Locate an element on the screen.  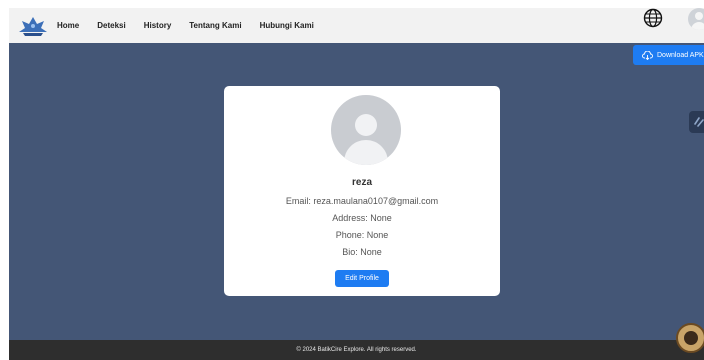
nav-history: History is located at coordinates (158, 25).